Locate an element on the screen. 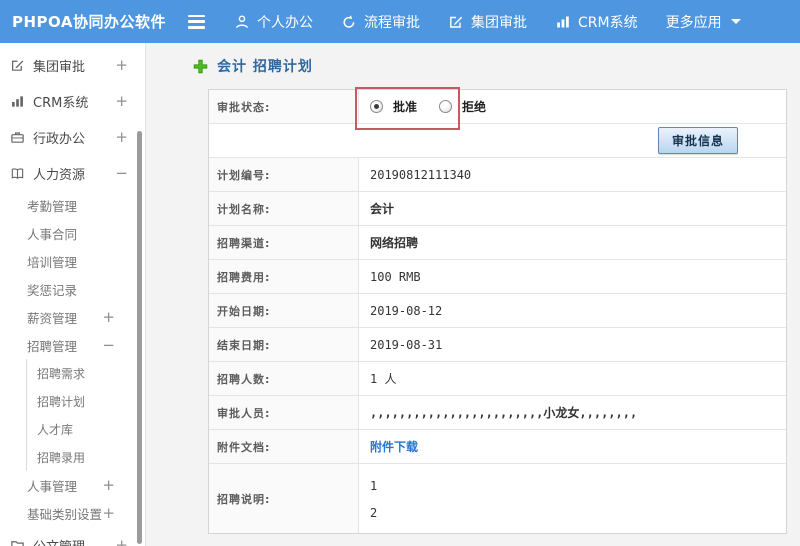 The image size is (800, 546). sidebar-item-rewards: 奖惩记录 is located at coordinates (72, 289).